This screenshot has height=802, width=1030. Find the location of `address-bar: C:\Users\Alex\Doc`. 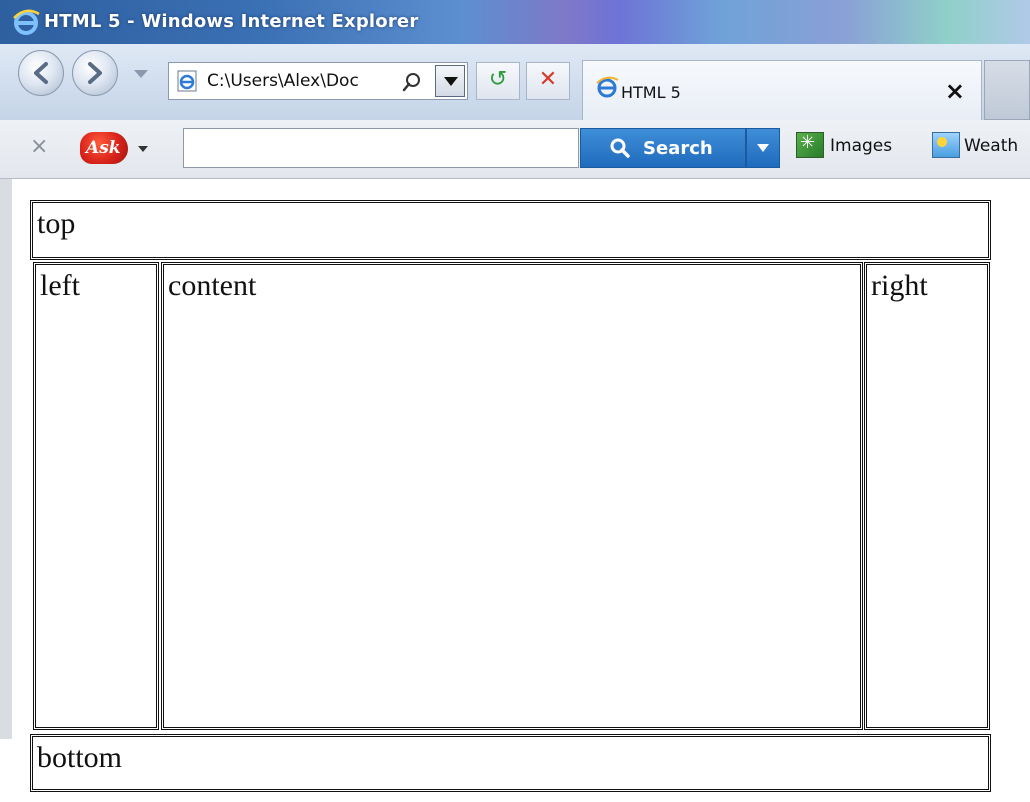

address-bar: C:\Users\Alex\Doc is located at coordinates (318, 81).